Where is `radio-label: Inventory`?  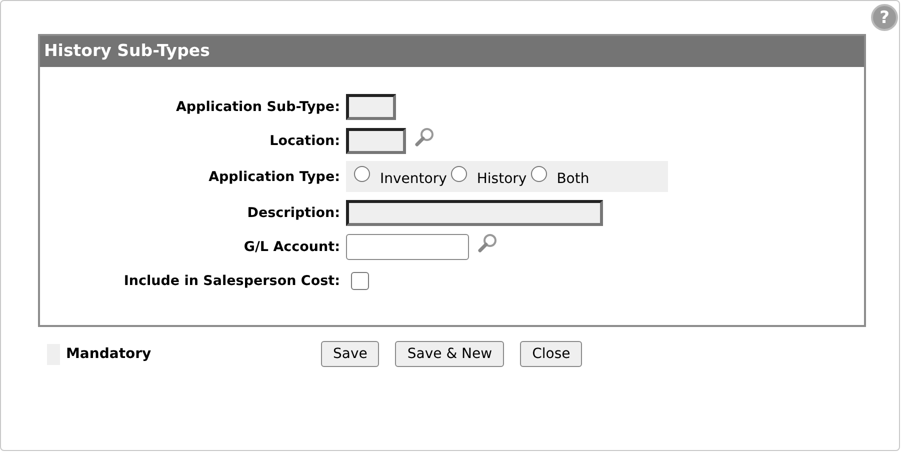 radio-label: Inventory is located at coordinates (413, 176).